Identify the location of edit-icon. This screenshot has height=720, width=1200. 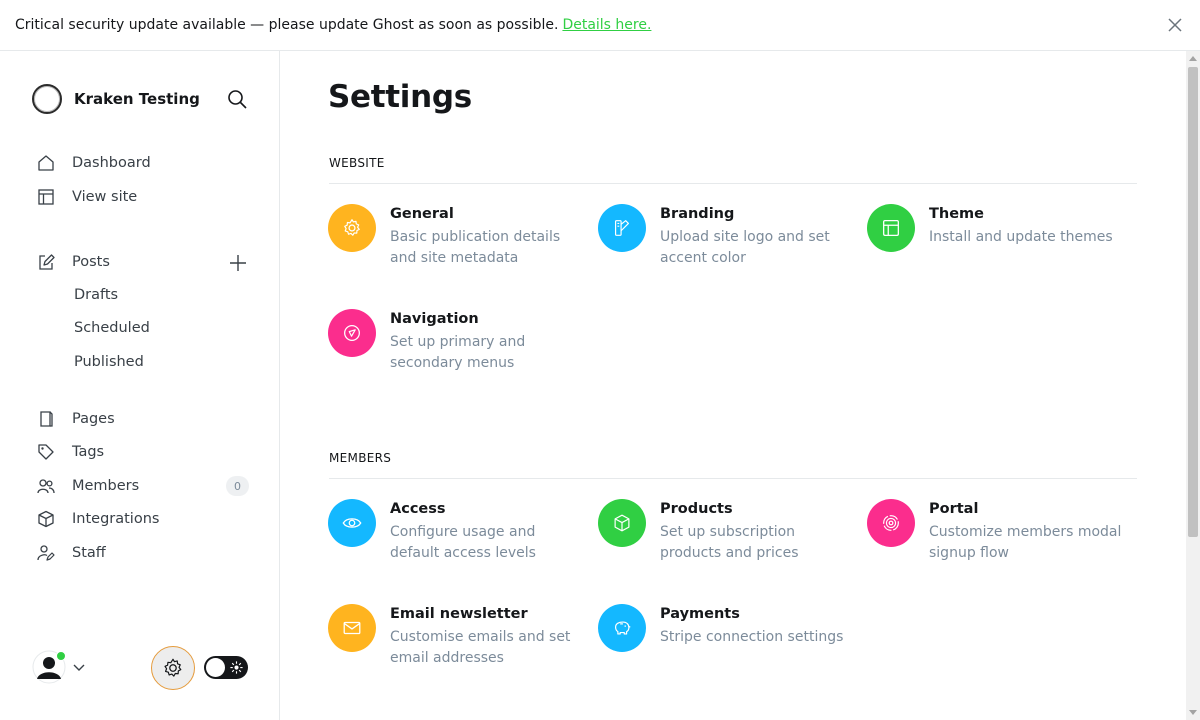
(47, 262).